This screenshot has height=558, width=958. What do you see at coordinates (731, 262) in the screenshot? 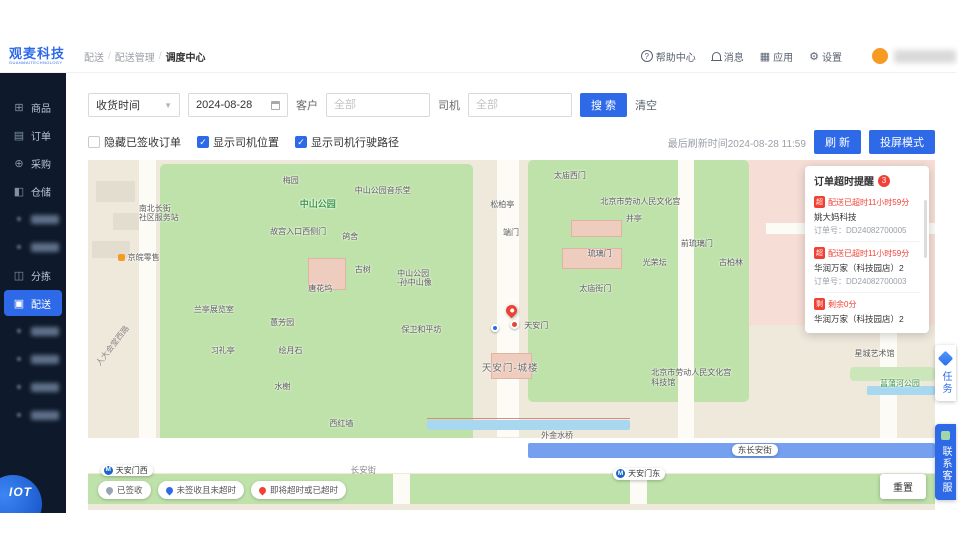
I see `map-label-text: 古柏林` at bounding box center [731, 262].